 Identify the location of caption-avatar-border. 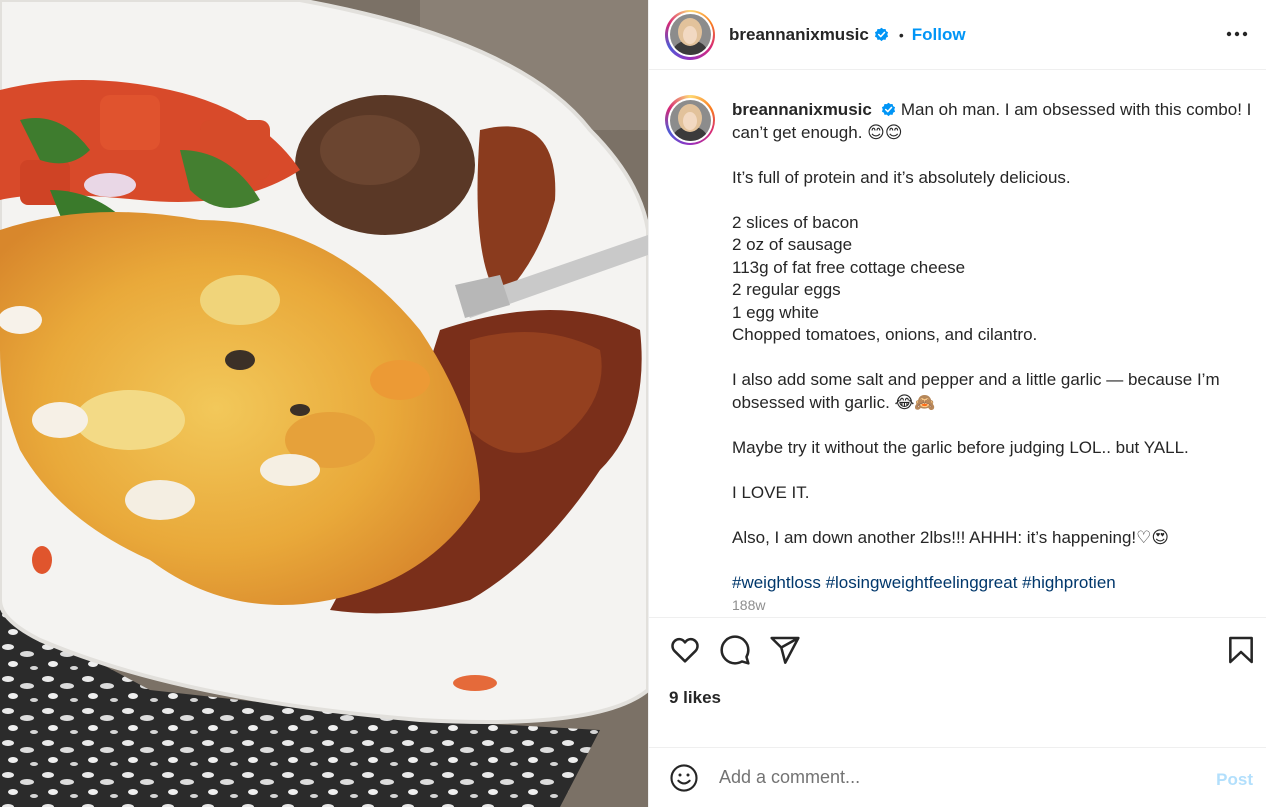
(690, 120).